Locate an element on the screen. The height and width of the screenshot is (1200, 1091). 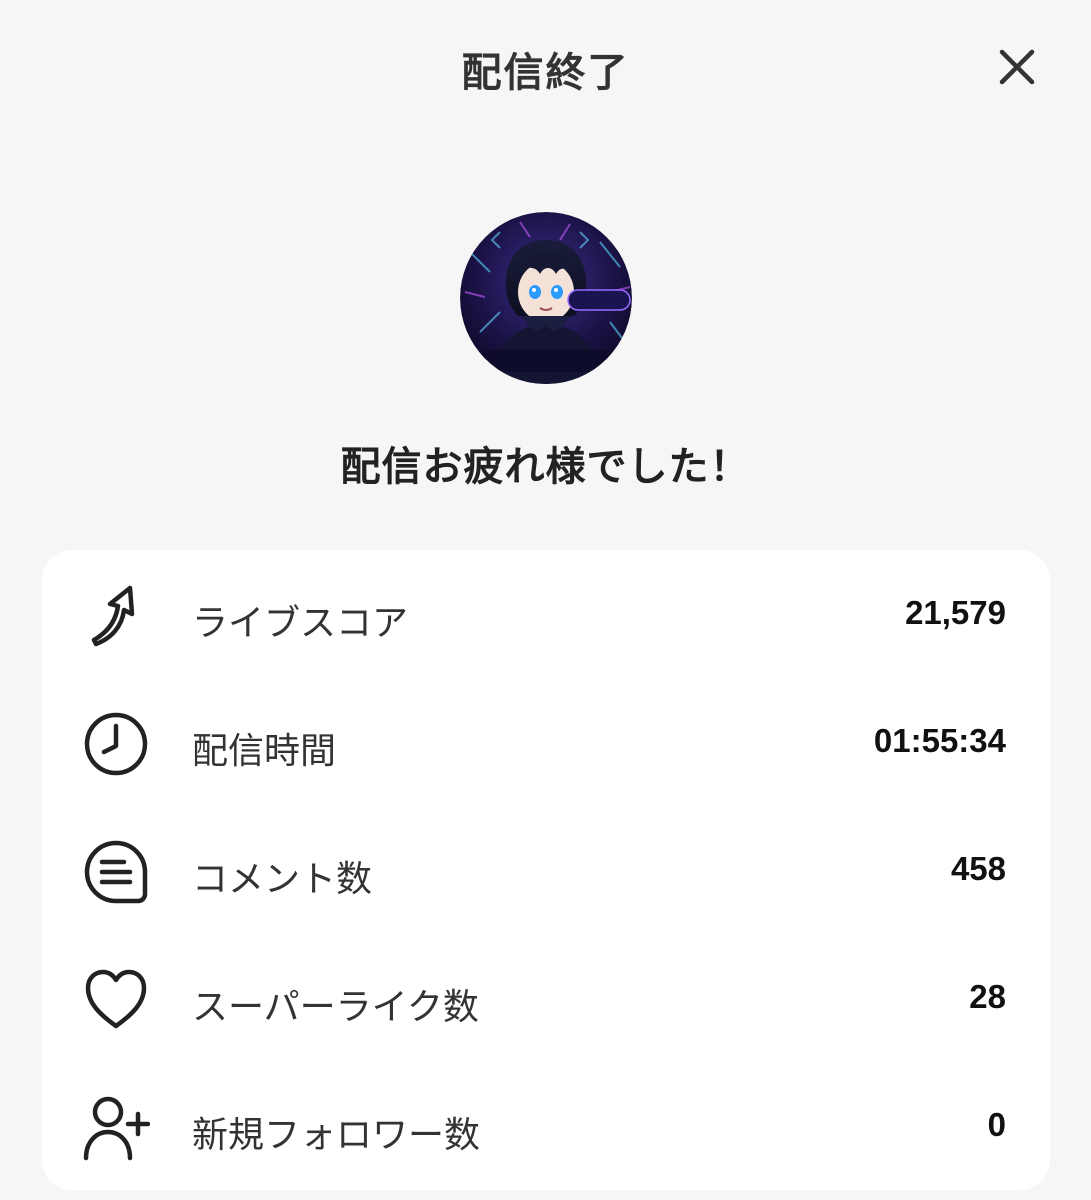
header: 配信終了 is located at coordinates (545, 70).